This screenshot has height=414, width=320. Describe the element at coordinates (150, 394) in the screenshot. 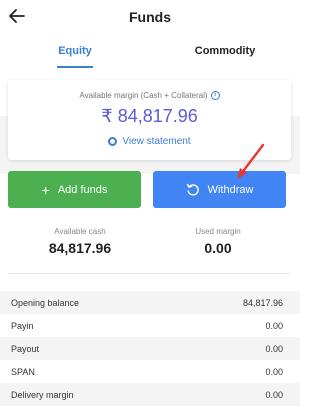

I see `list-item: Delivery margin 0.00` at that location.